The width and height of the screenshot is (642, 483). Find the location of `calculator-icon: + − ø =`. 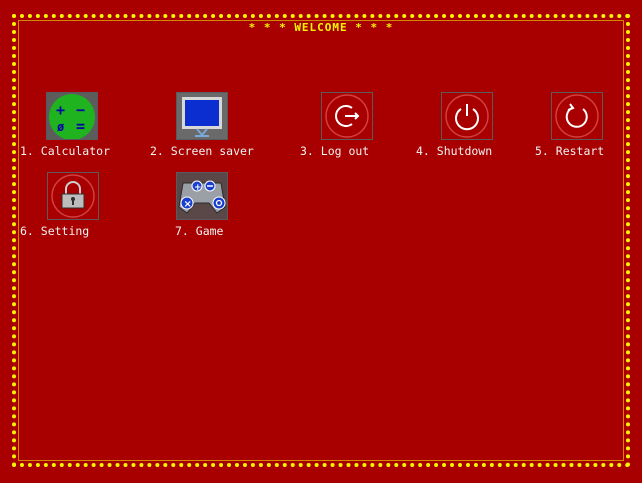

calculator-icon: + − ø = is located at coordinates (72, 116).